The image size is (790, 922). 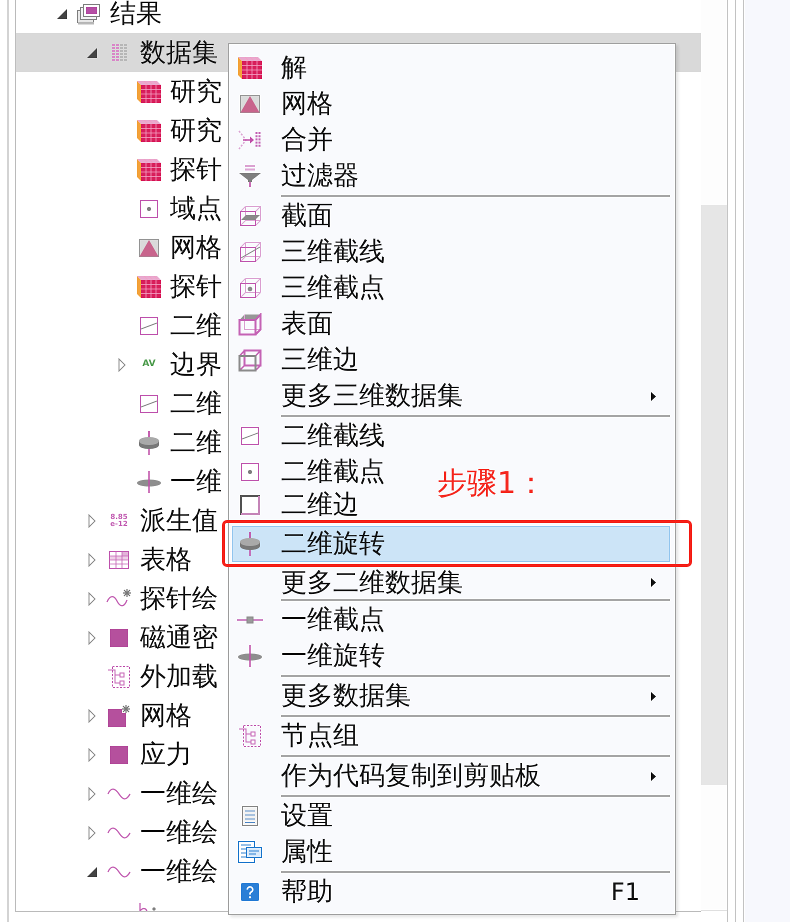 I want to click on icon-caption: AV, so click(x=149, y=364).